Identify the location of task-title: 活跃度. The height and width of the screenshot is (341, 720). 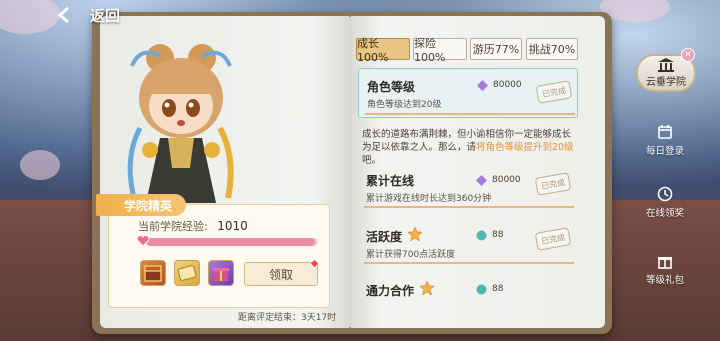
(384, 237).